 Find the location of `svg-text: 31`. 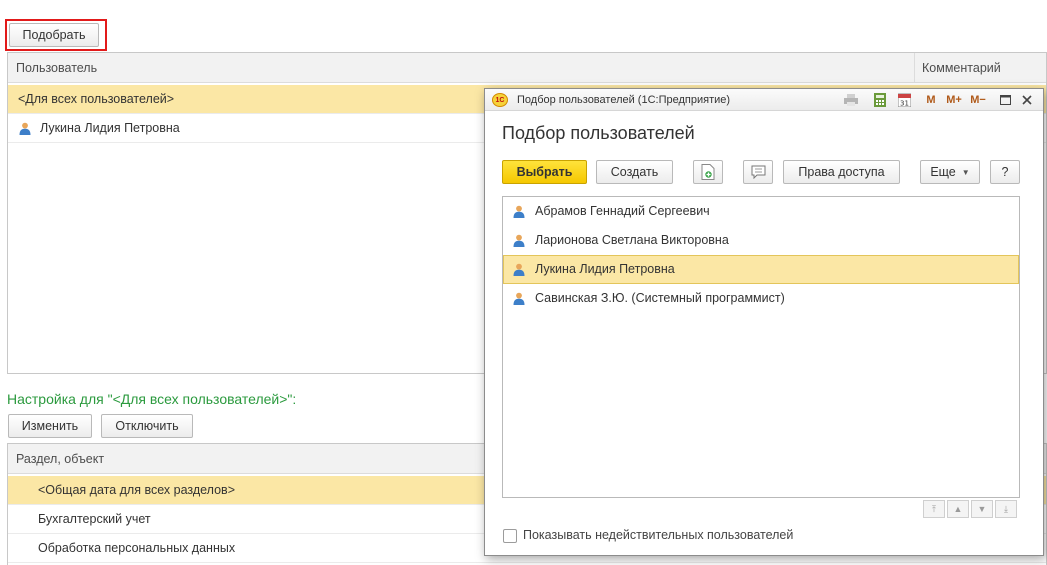

svg-text: 31 is located at coordinates (904, 104).